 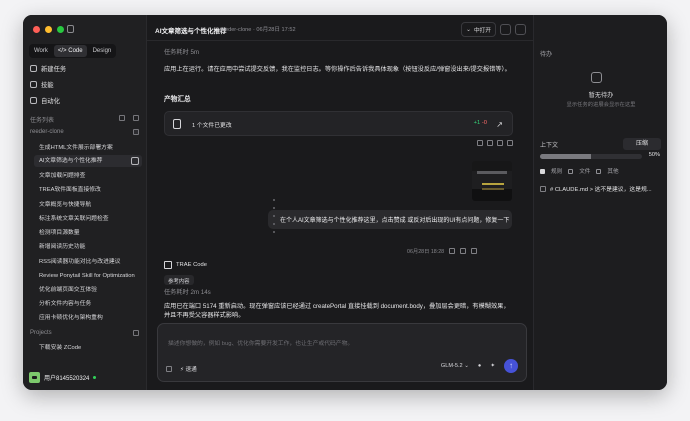 I want to click on file-icon, so click(x=177, y=124).